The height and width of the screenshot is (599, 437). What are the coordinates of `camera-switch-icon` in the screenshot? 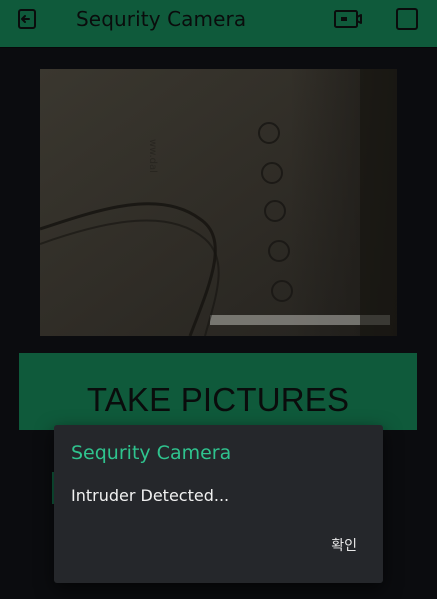 It's located at (348, 19).